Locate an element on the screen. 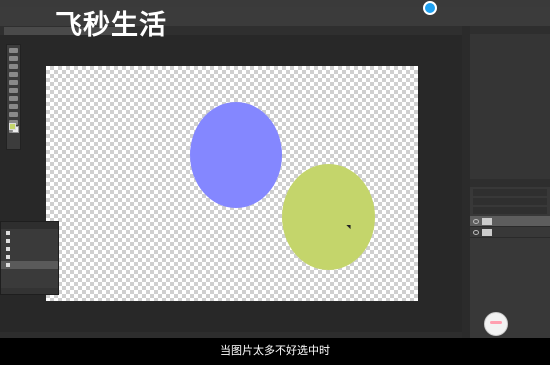 The image size is (550, 365). blue-circle-layer is located at coordinates (236, 155).